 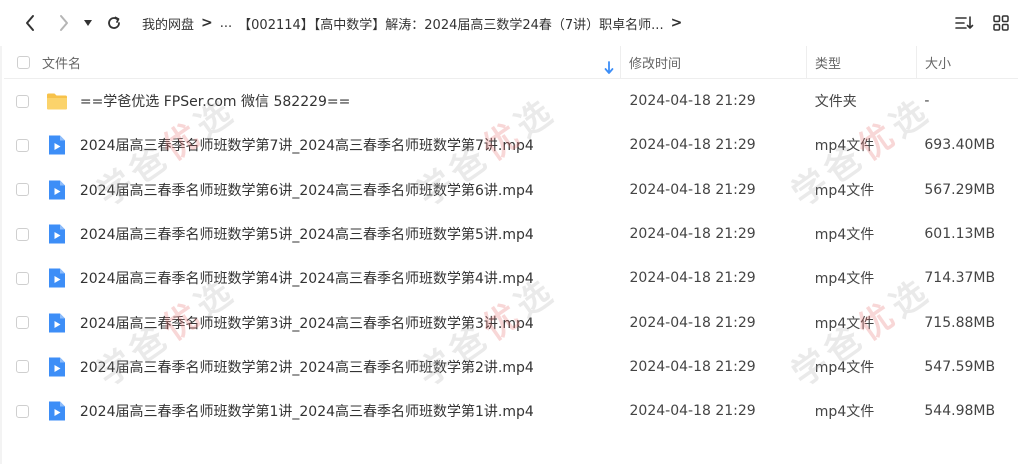 I want to click on forward-button, so click(x=64, y=23).